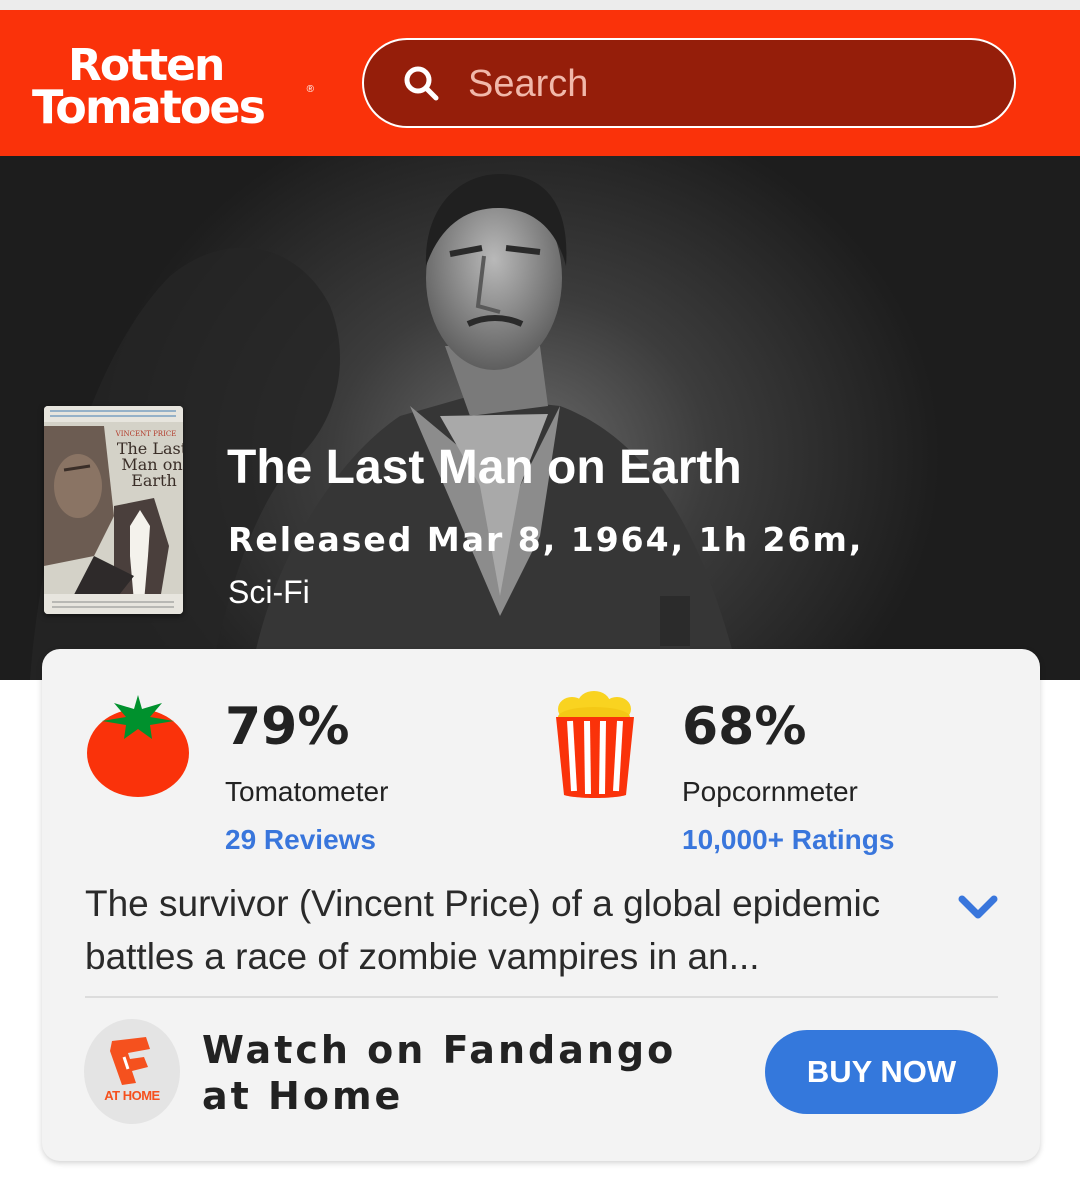 The height and width of the screenshot is (1184, 1080). What do you see at coordinates (300, 840) in the screenshot?
I see `tomatometer-reviews-link: 29 Reviews` at bounding box center [300, 840].